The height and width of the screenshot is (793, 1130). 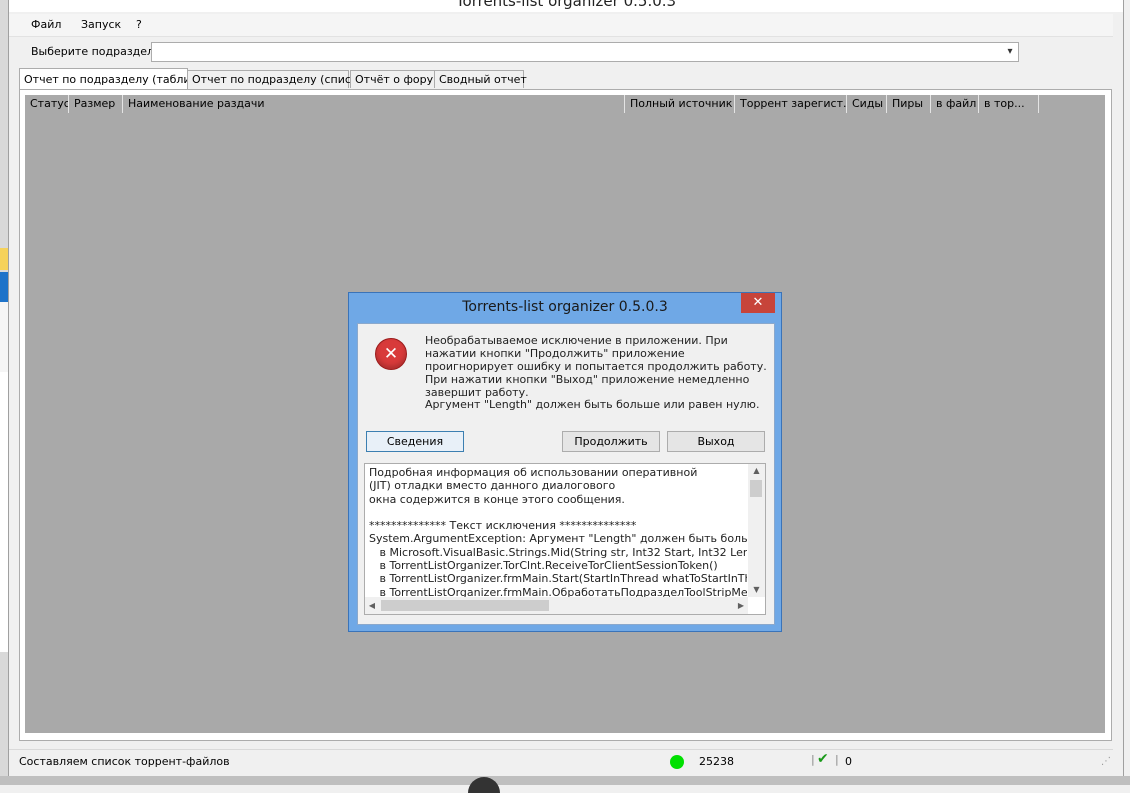 I want to click on scroll-right-icon: ▶, so click(x=741, y=605).